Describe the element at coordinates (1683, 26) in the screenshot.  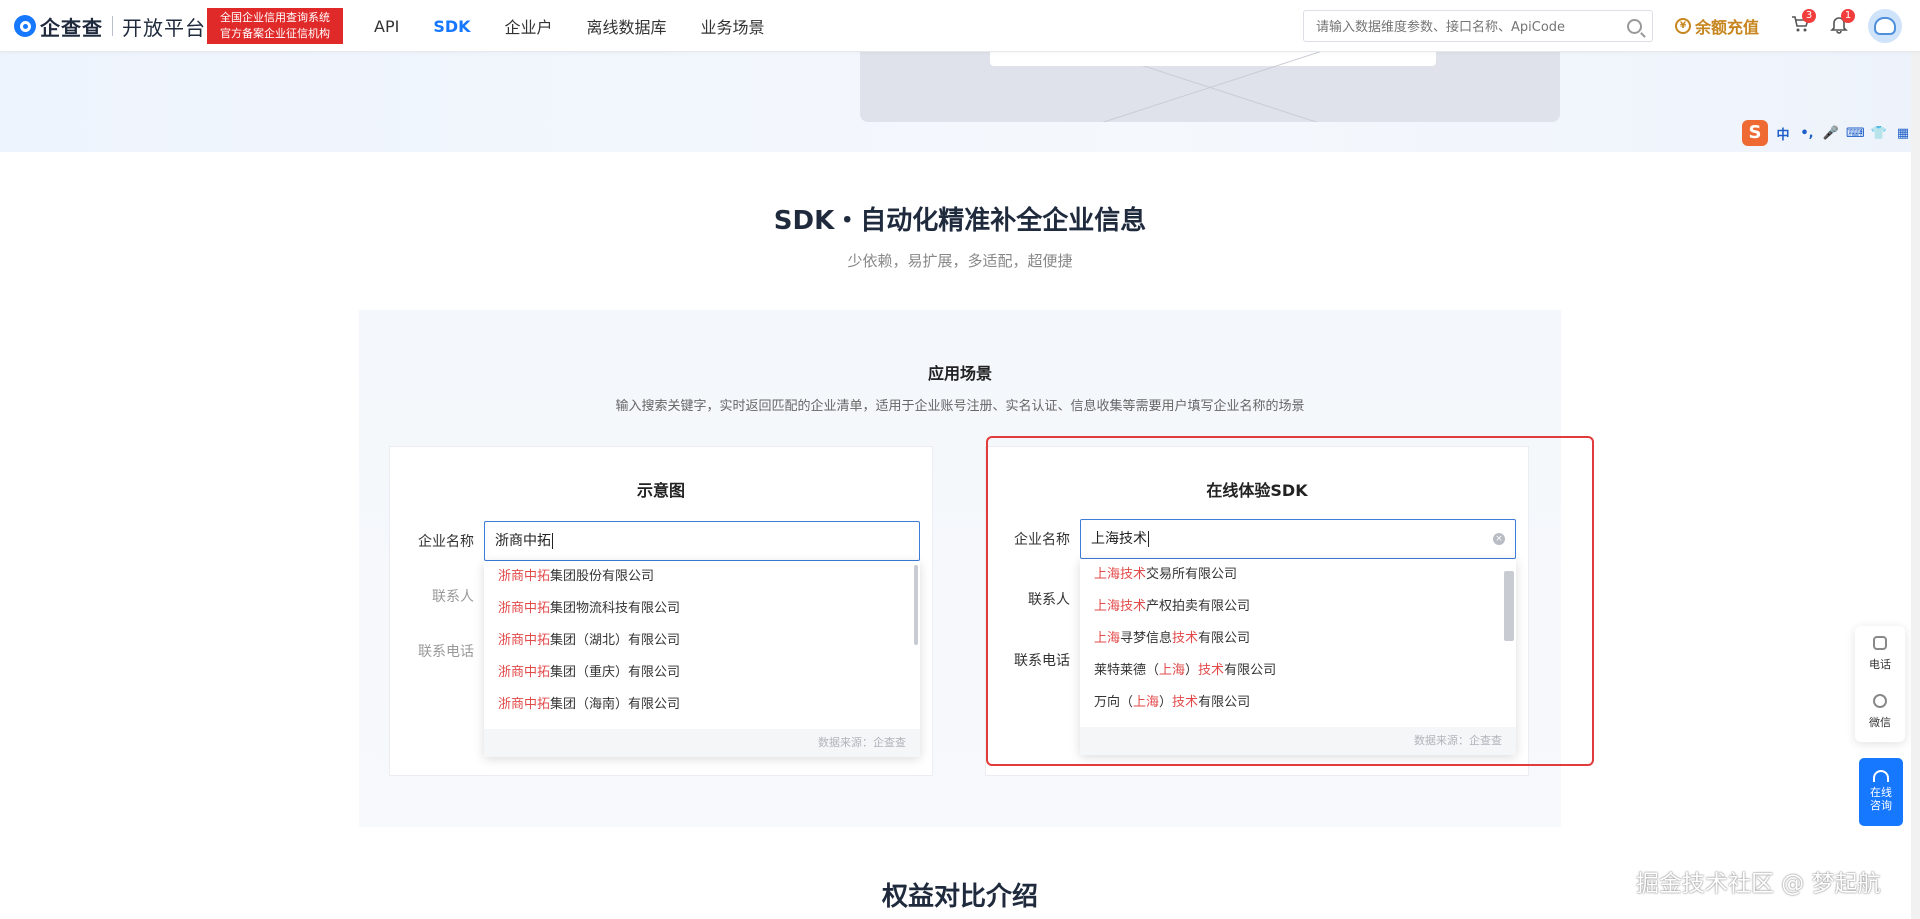
I see `coin-icon: ¥` at that location.